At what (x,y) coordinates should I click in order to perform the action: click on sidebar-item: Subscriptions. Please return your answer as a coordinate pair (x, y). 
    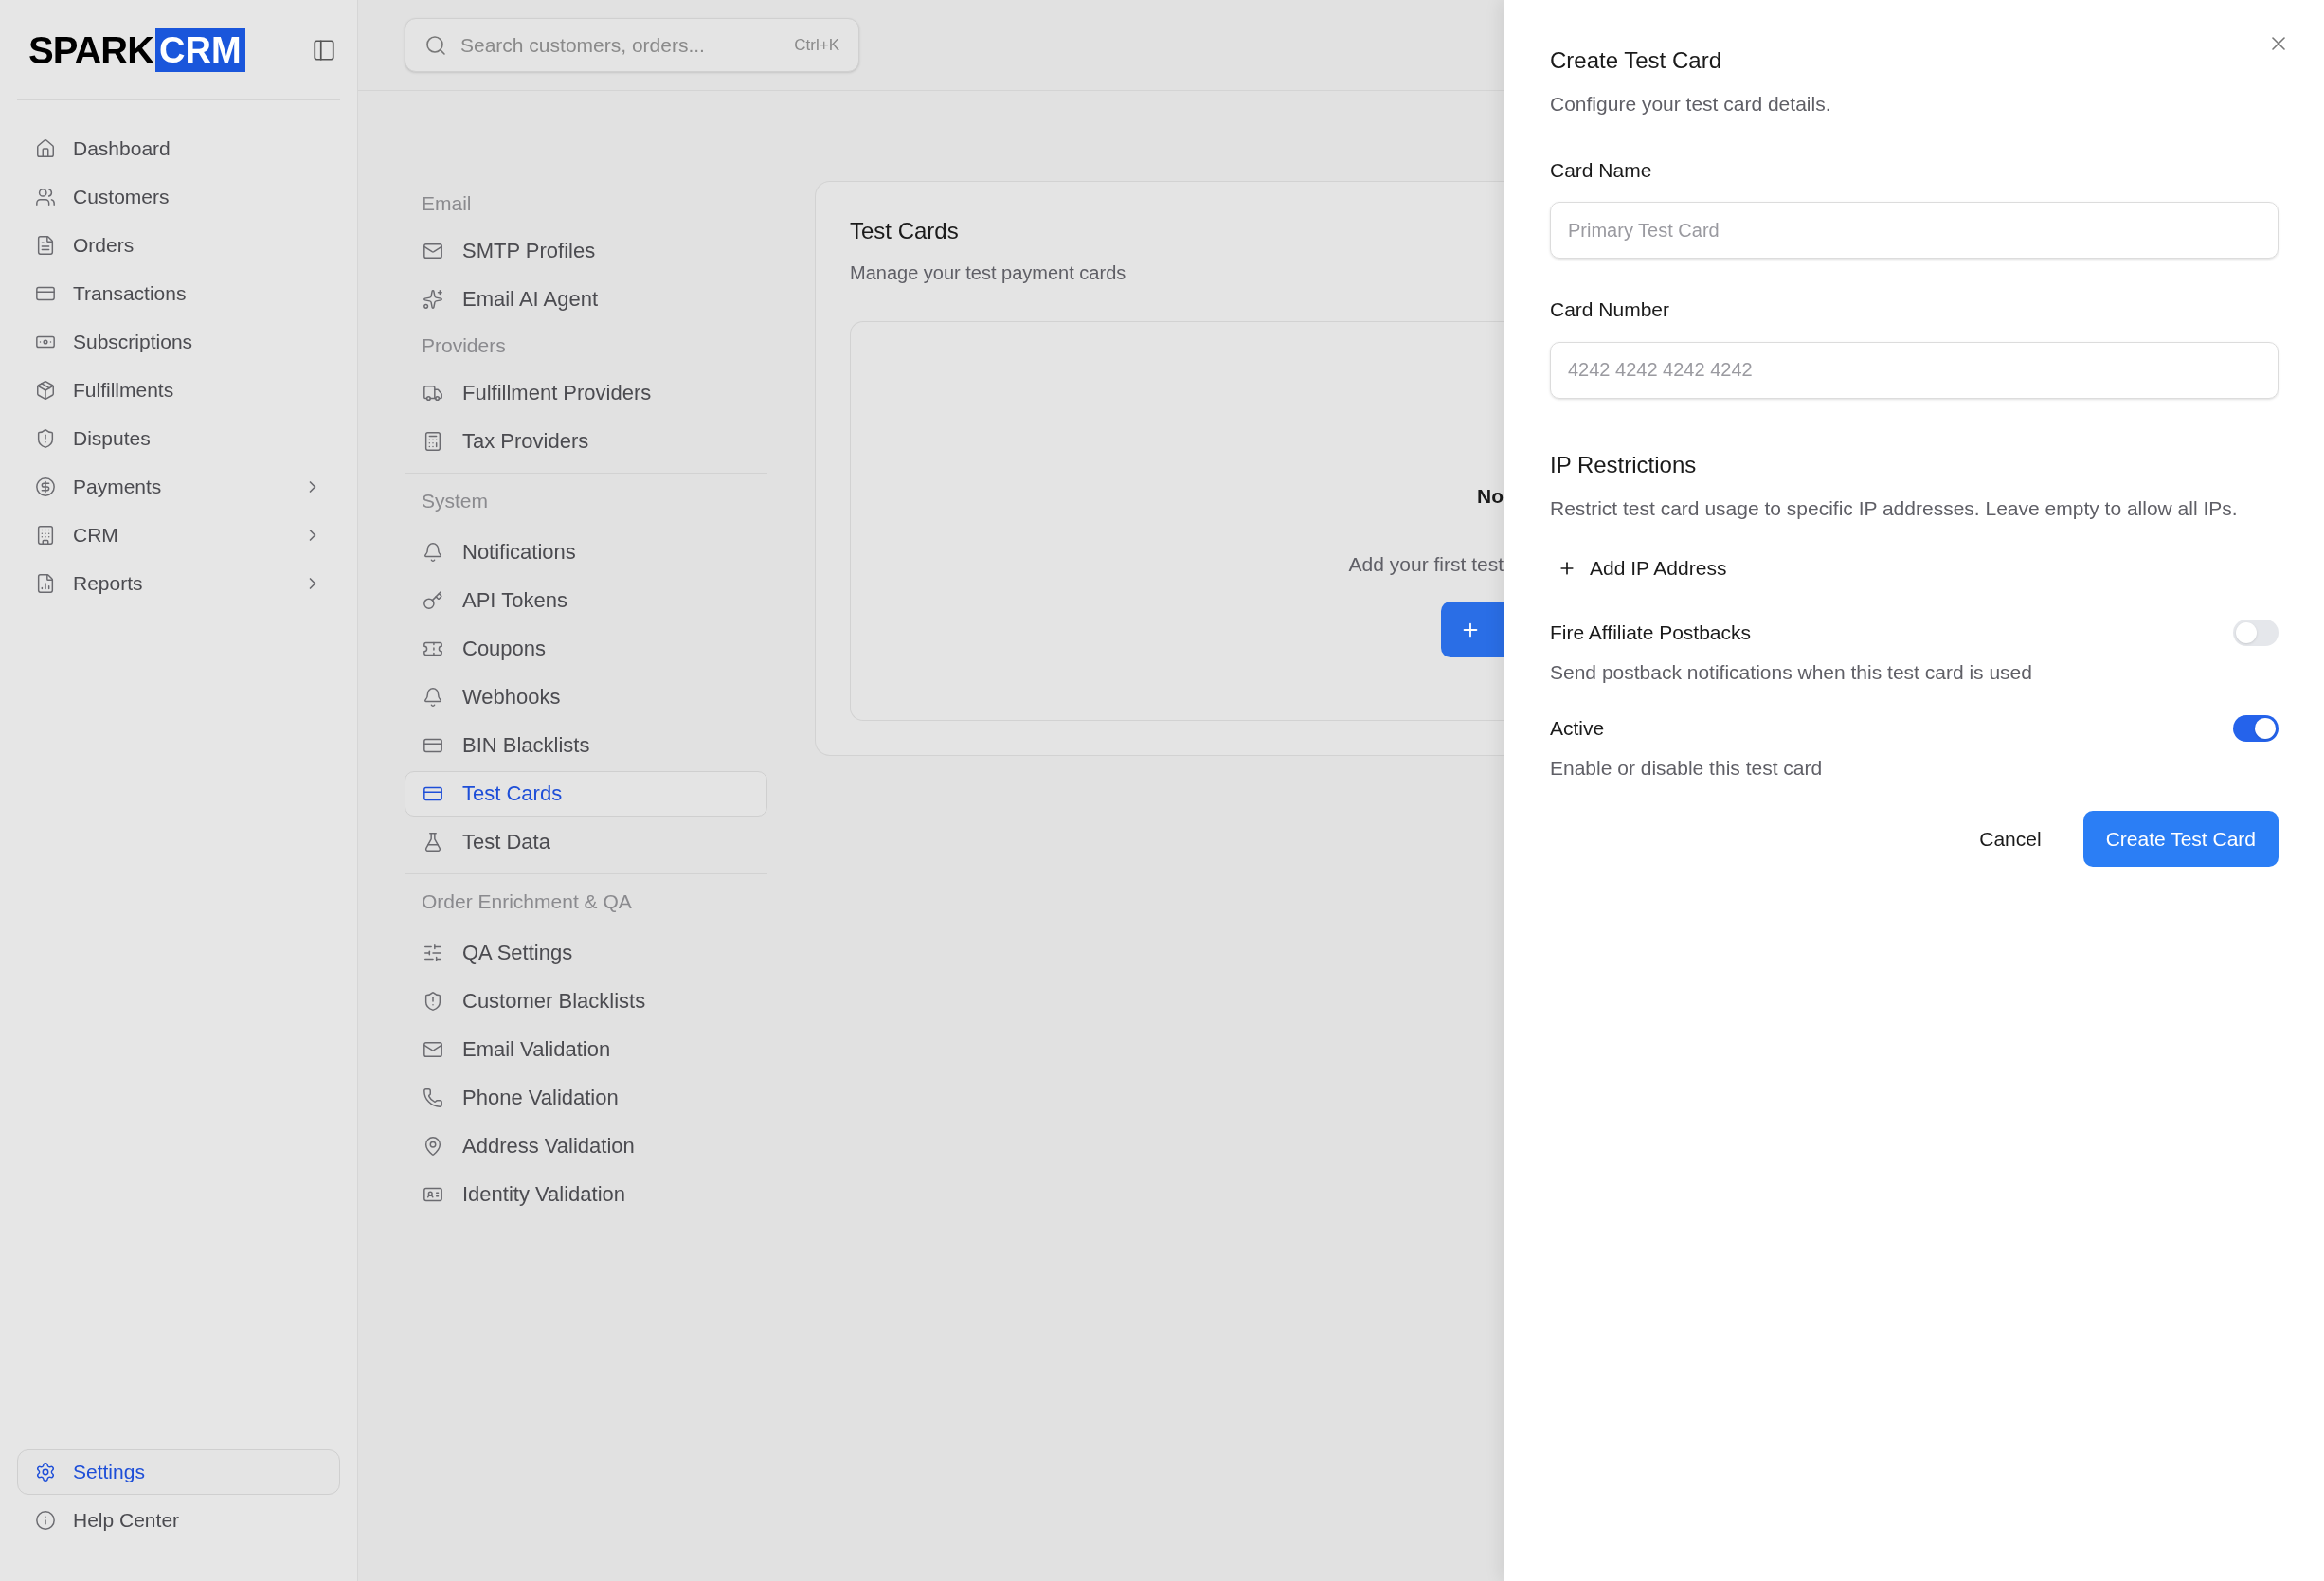
    Looking at the image, I should click on (178, 342).